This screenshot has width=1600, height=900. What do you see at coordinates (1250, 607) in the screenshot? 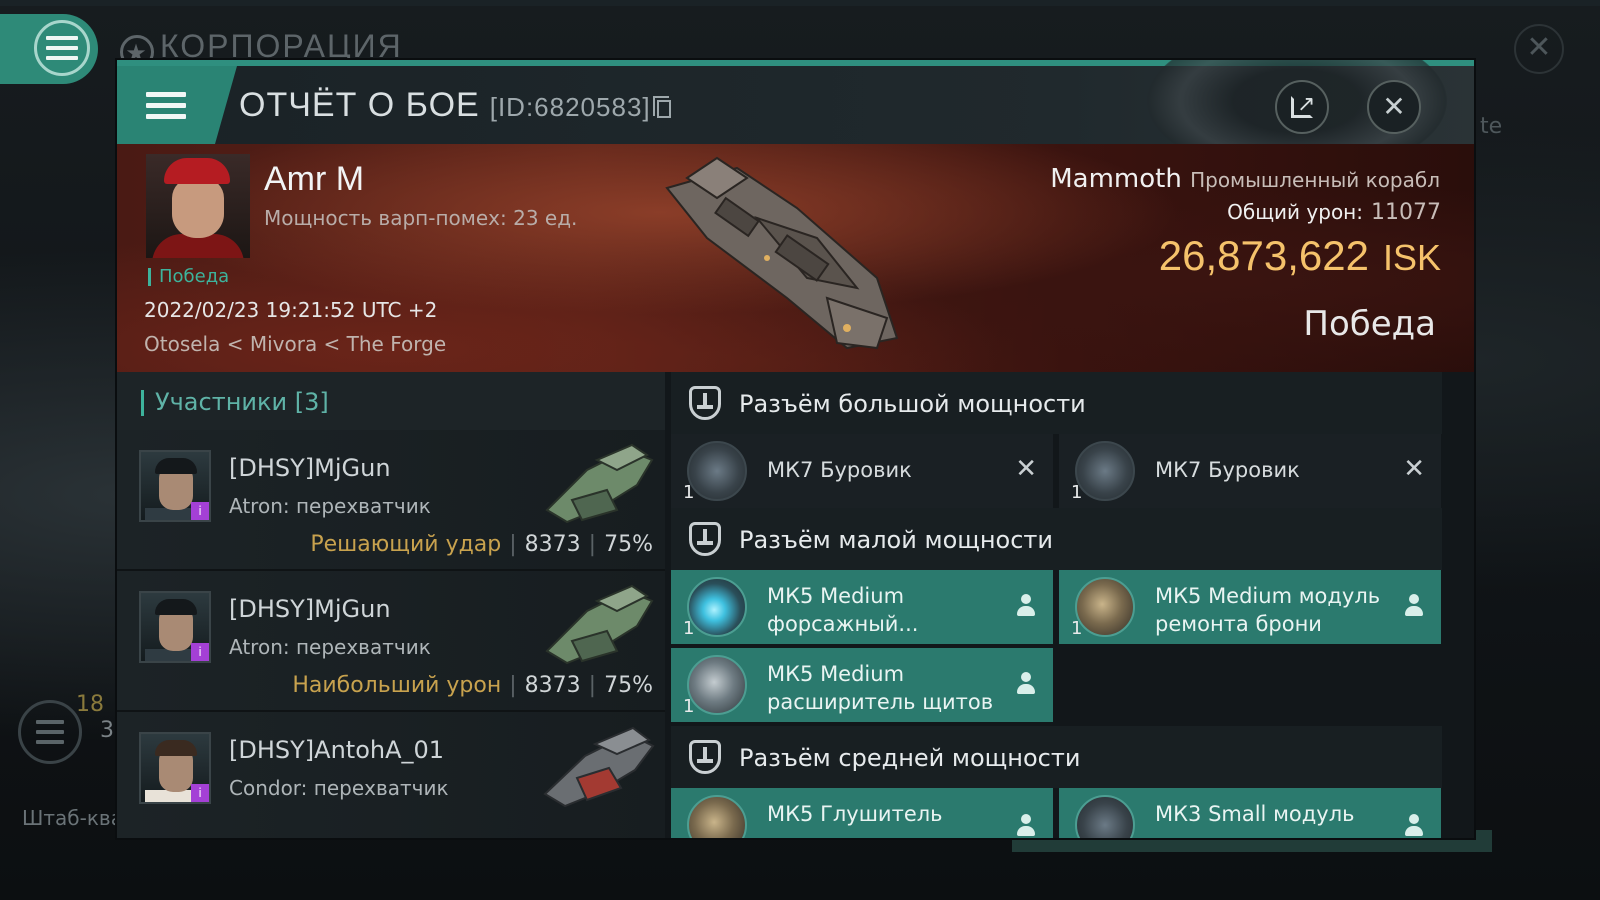
I see `low-slot-item: 1 МК5 Medium модуль ремонта брони` at bounding box center [1250, 607].